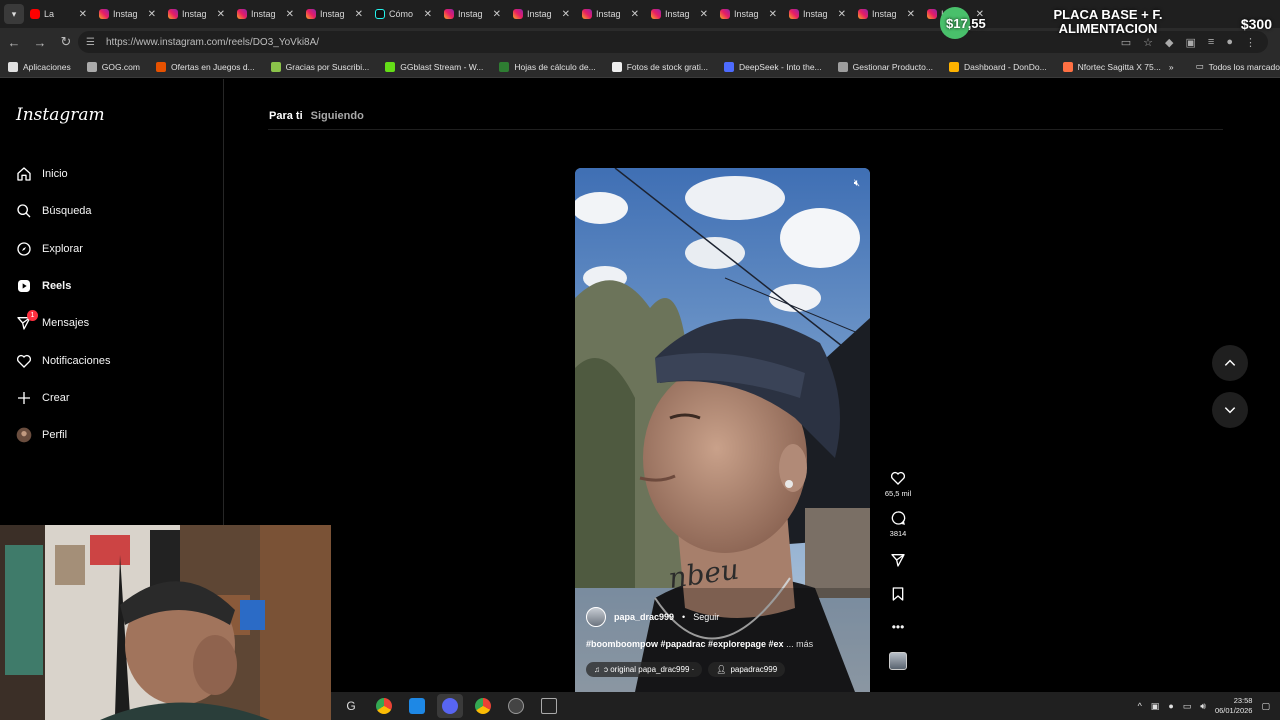 The height and width of the screenshot is (720, 1280). I want to click on mute-icon: 🔇︎, so click(857, 183).